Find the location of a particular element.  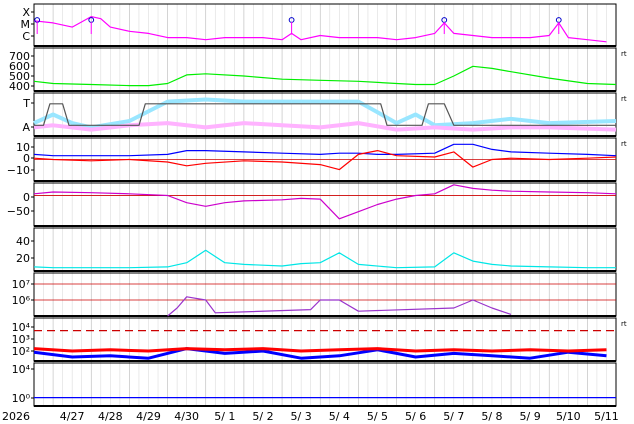

panel-frame-xray-class is located at coordinates (325, 25).